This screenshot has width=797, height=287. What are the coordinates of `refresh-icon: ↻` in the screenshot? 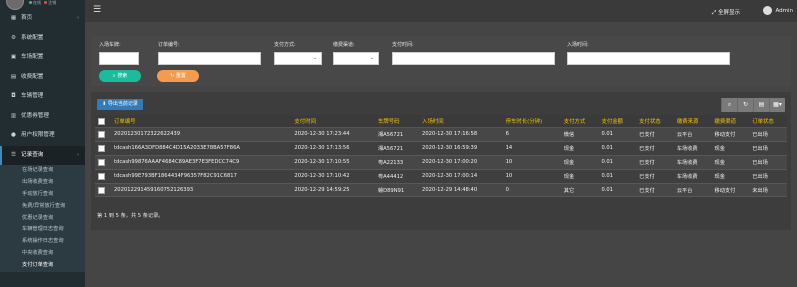 It's located at (745, 105).